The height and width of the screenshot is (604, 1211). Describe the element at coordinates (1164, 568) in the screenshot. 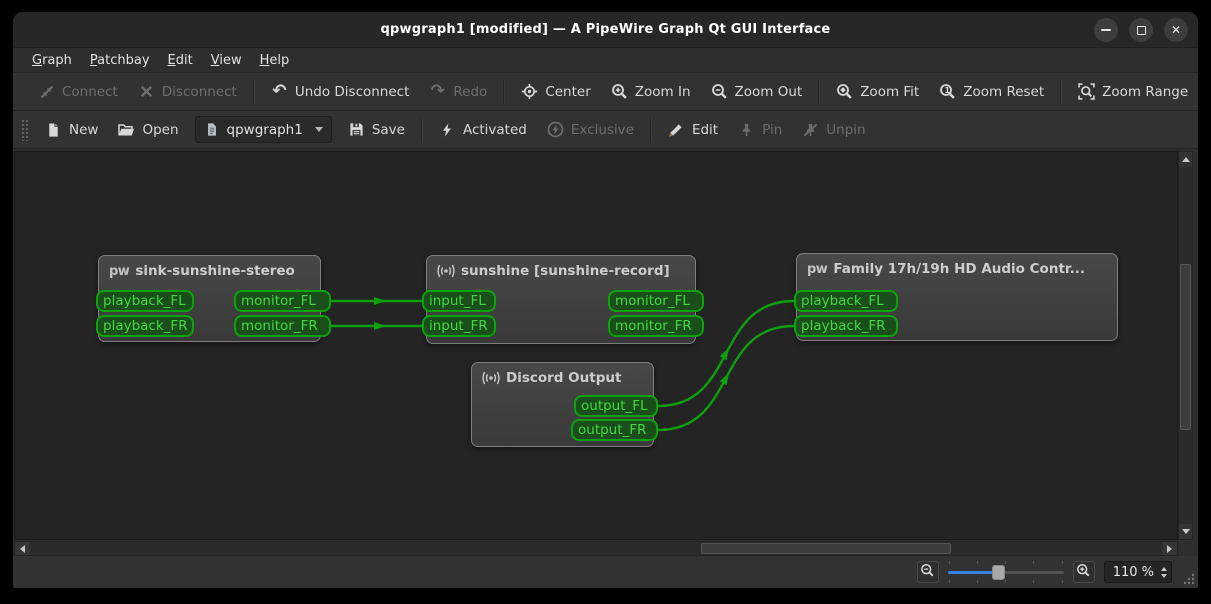

I see `spin-up-icon` at that location.